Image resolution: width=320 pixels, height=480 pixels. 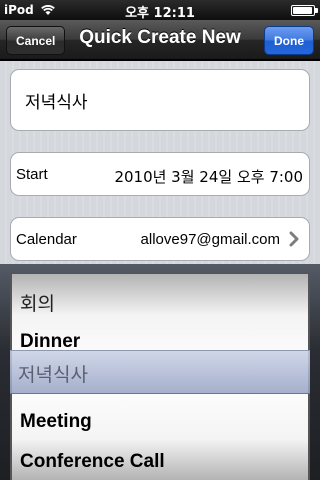 I want to click on picker-row: Conference Call, so click(x=160, y=461).